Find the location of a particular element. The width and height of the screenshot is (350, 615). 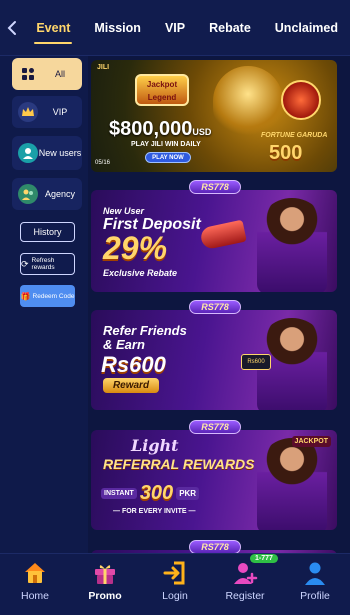

sidebar-item-label: All is located at coordinates (59, 74).